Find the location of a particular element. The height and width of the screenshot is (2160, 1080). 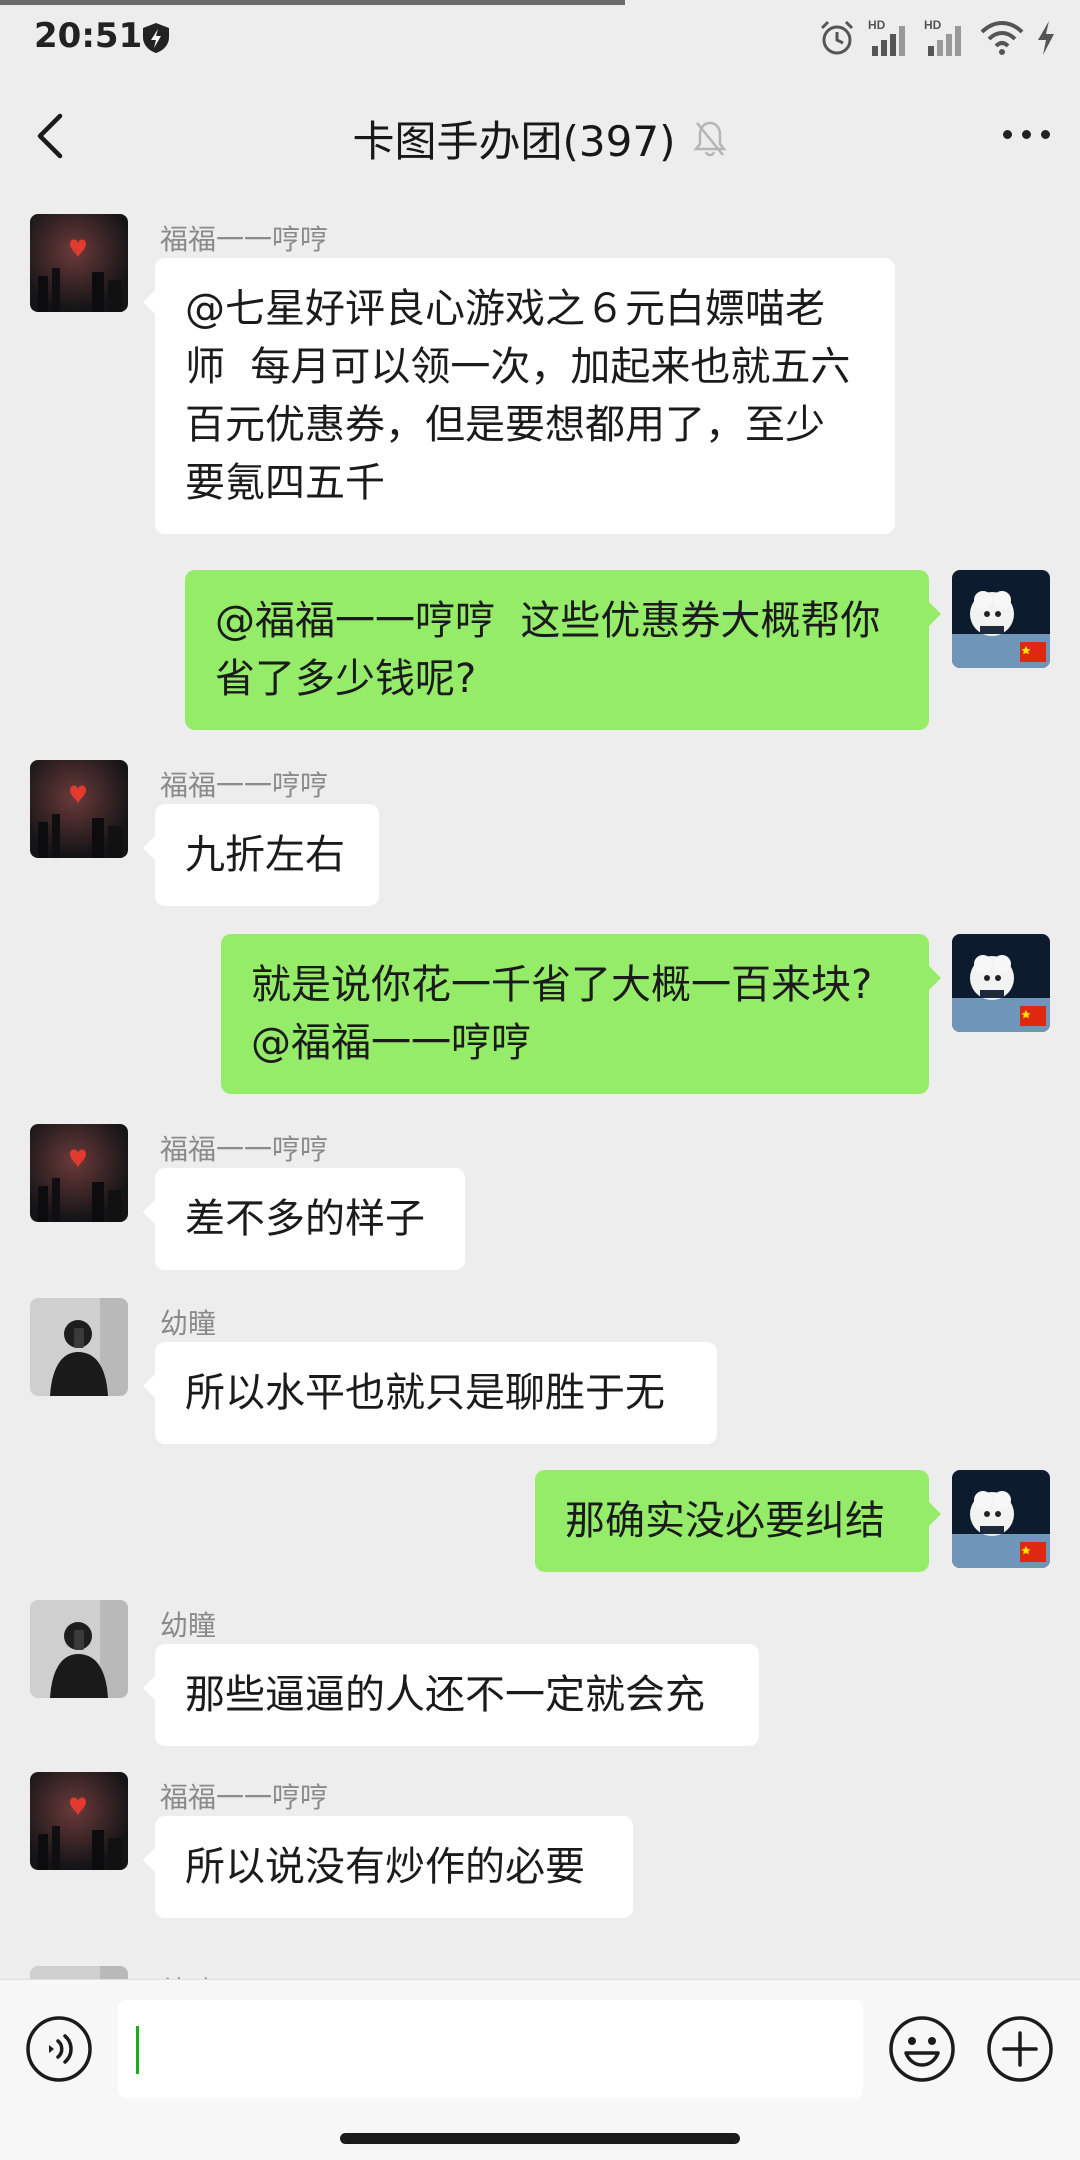

signal-hd-1-icon: HD is located at coordinates (886, 37).